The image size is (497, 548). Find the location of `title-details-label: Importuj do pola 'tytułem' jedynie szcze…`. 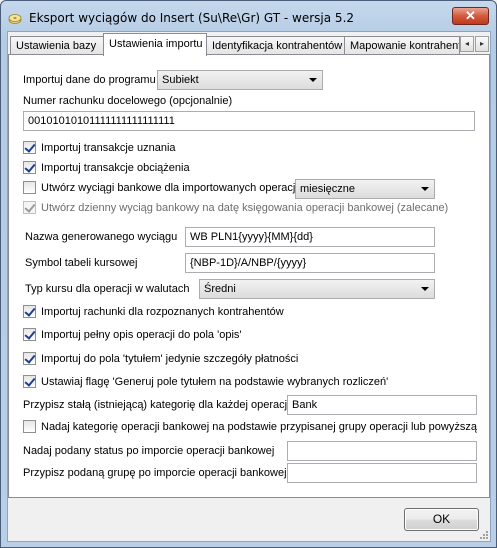

title-details-label: Importuj do pola 'tytułem' jedynie szcze… is located at coordinates (170, 359).